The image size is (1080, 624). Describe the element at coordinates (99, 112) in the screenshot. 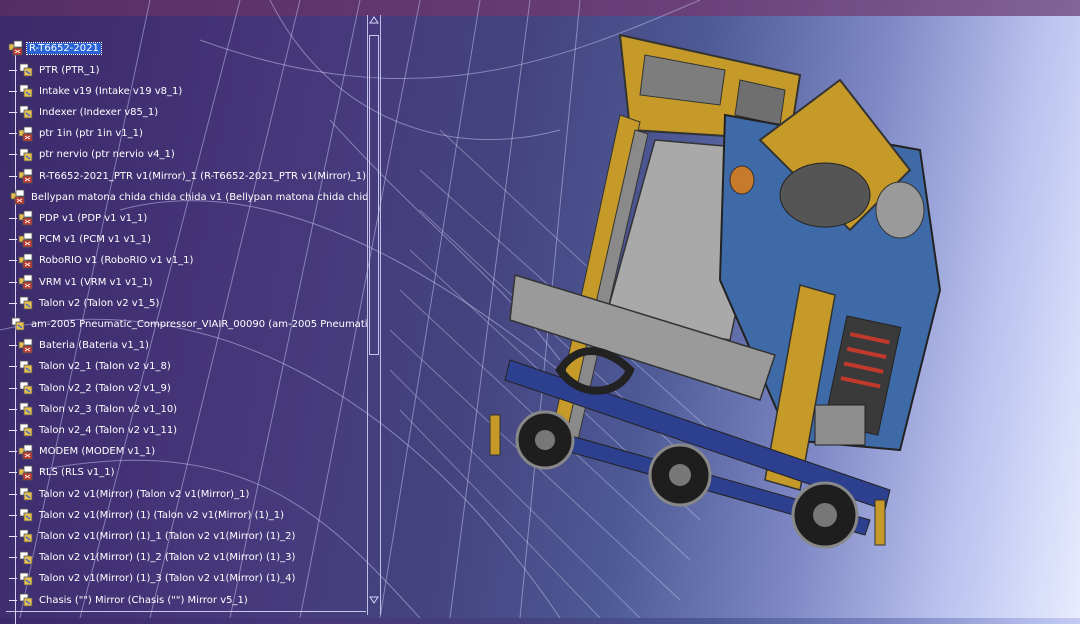

I see `tree-item-label: Indexer (Indexer v85_1)` at that location.